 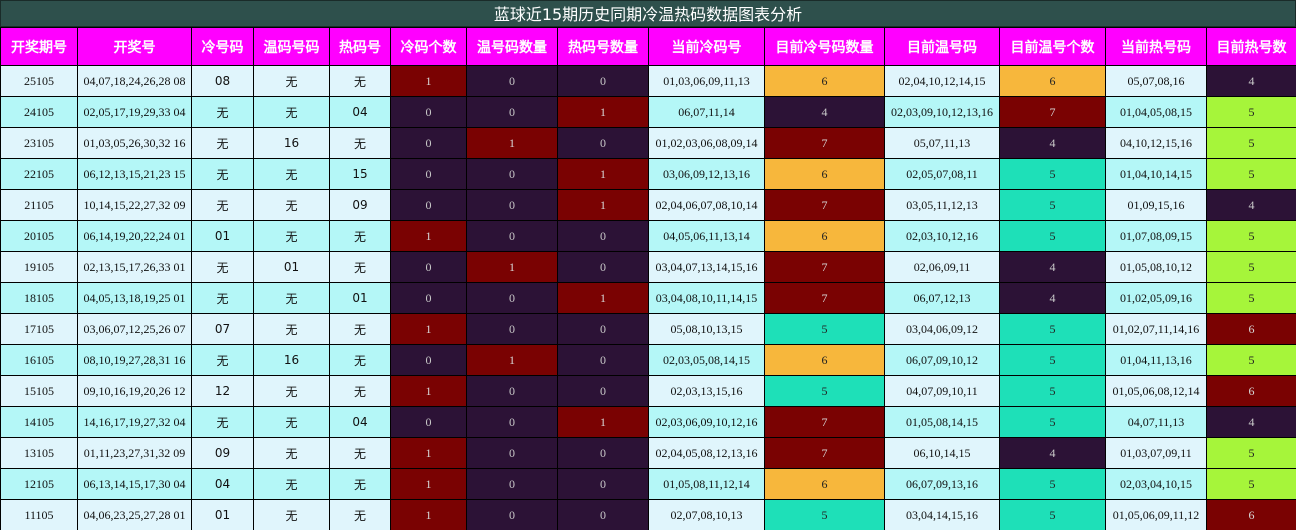 What do you see at coordinates (706, 484) in the screenshot?
I see `cell-cur-cold: 01,05,08,11,12,14` at bounding box center [706, 484].